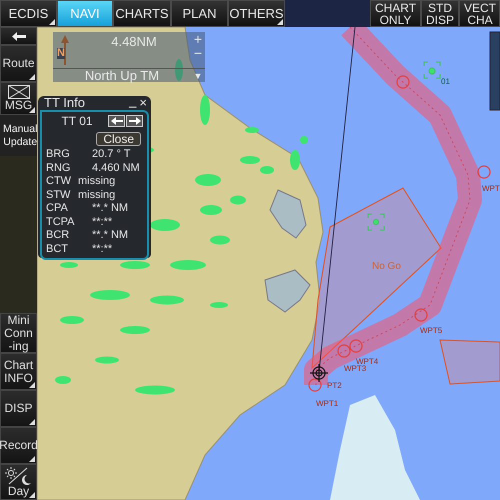 The height and width of the screenshot is (500, 500). I want to click on field-label: STW, so click(59, 195).